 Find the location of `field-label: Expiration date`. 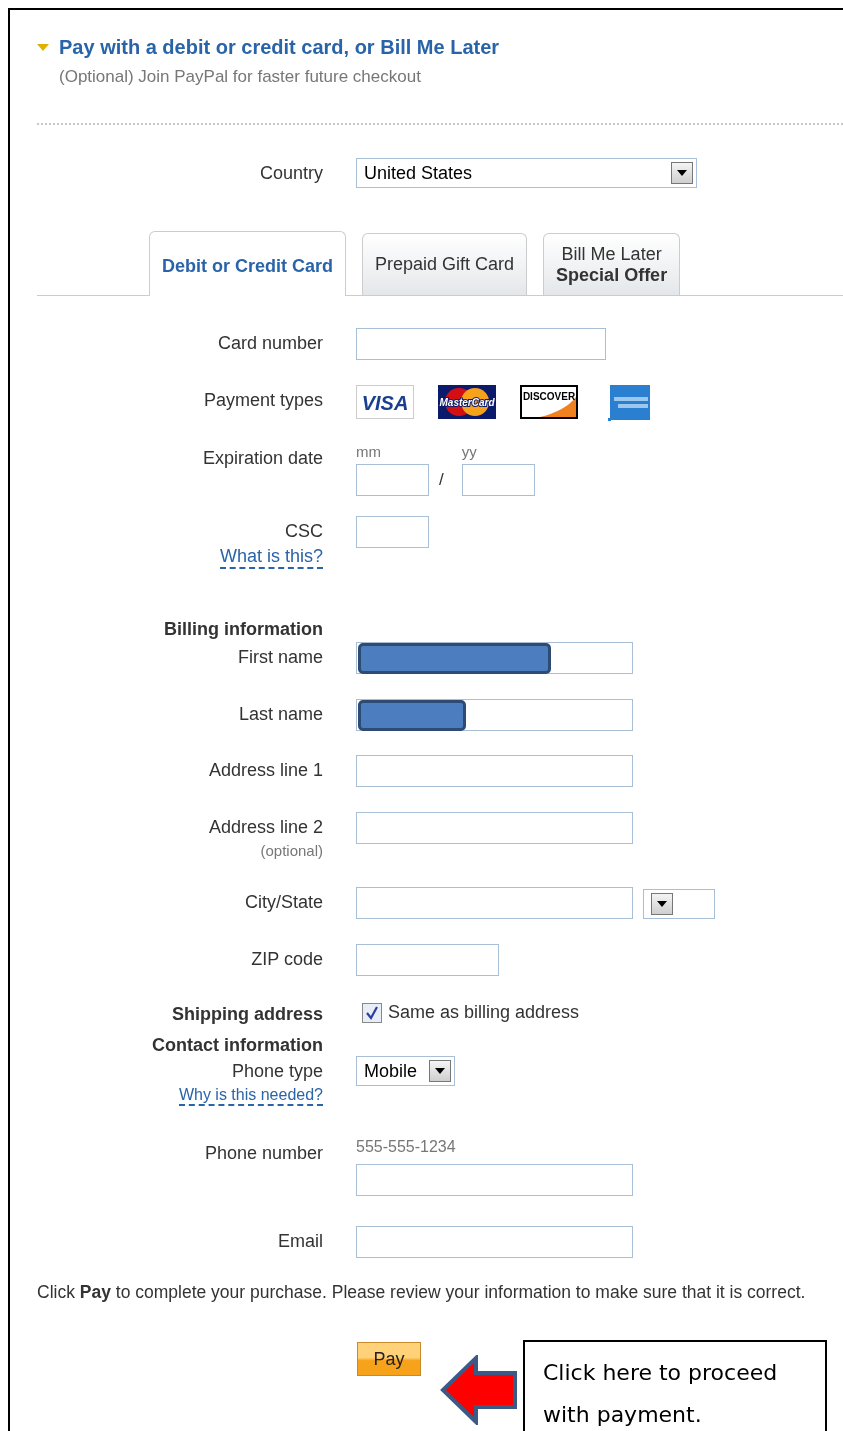

field-label: Expiration date is located at coordinates (262, 458).